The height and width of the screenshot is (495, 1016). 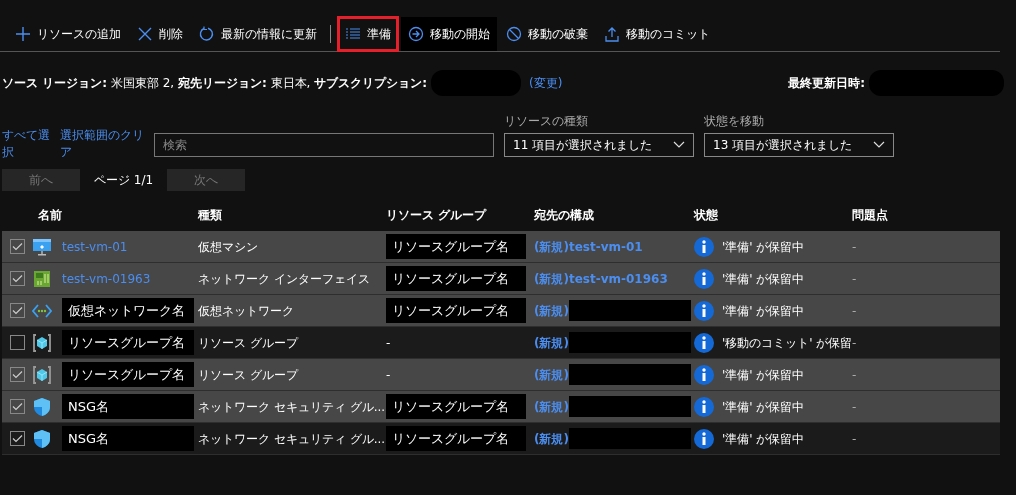 What do you see at coordinates (799, 145) in the screenshot?
I see `dropdown: 13 項目が選択されました` at bounding box center [799, 145].